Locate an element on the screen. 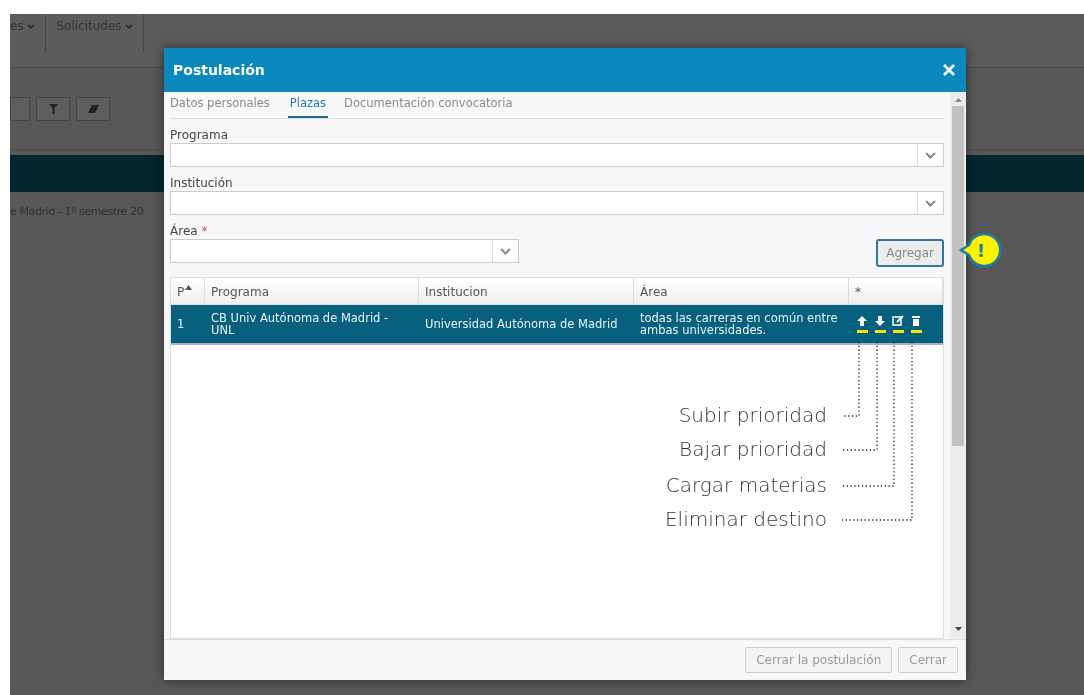  arrow-down-icon is located at coordinates (880, 321).